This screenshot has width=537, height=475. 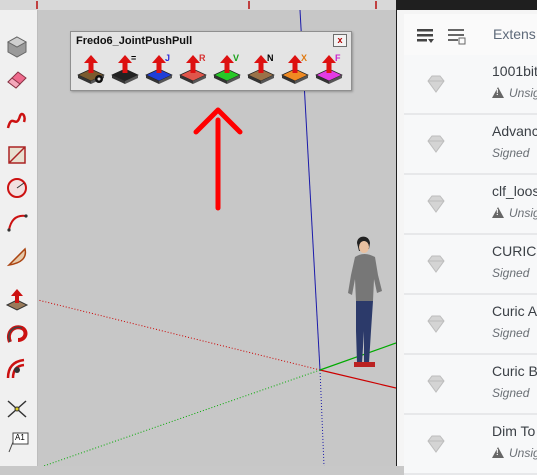 I want to click on person-figure, so click(x=371, y=304).